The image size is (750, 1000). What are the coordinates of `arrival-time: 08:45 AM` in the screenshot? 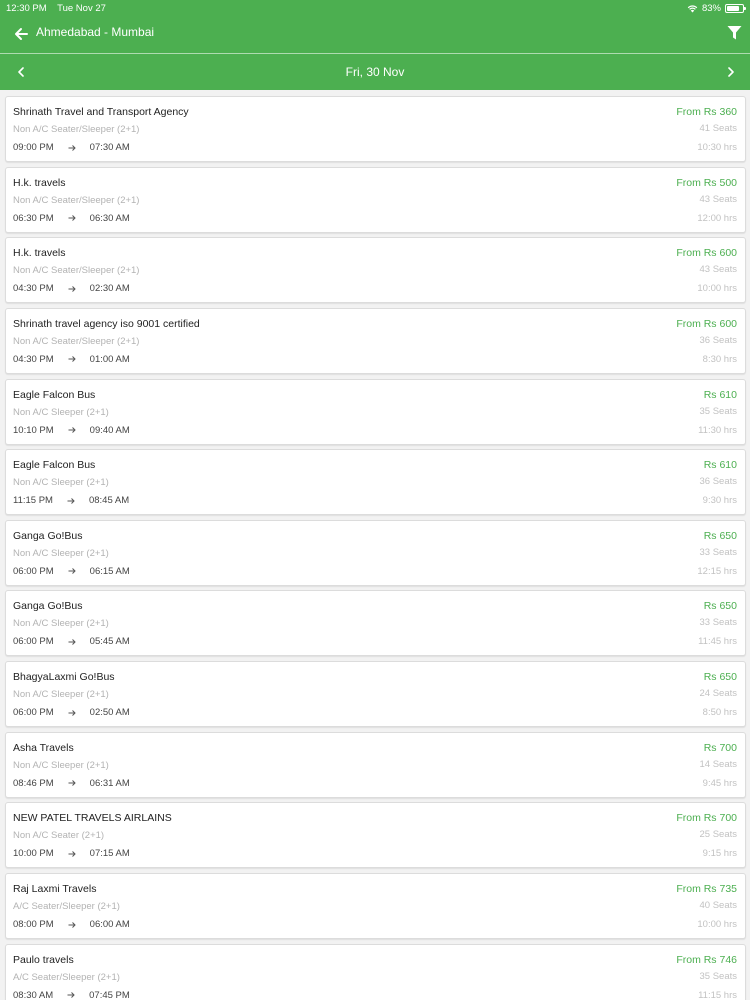 It's located at (109, 501).